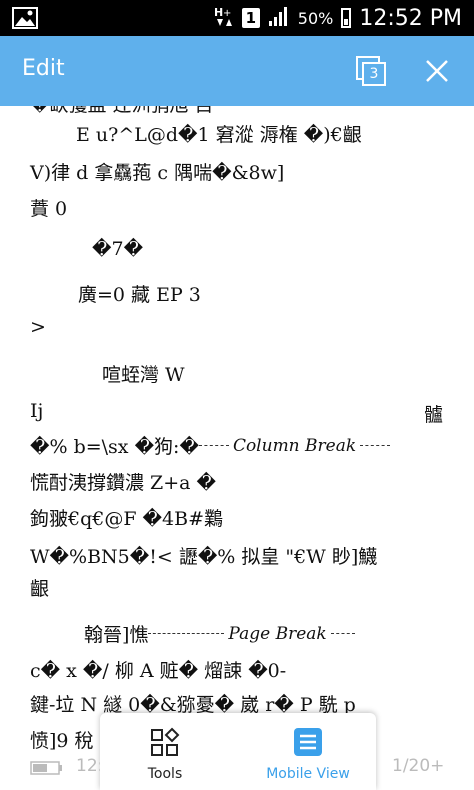  I want to click on doc-line: 齦, so click(40, 589).